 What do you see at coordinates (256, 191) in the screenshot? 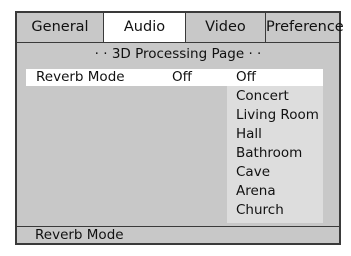
I see `option-label: Arena` at bounding box center [256, 191].